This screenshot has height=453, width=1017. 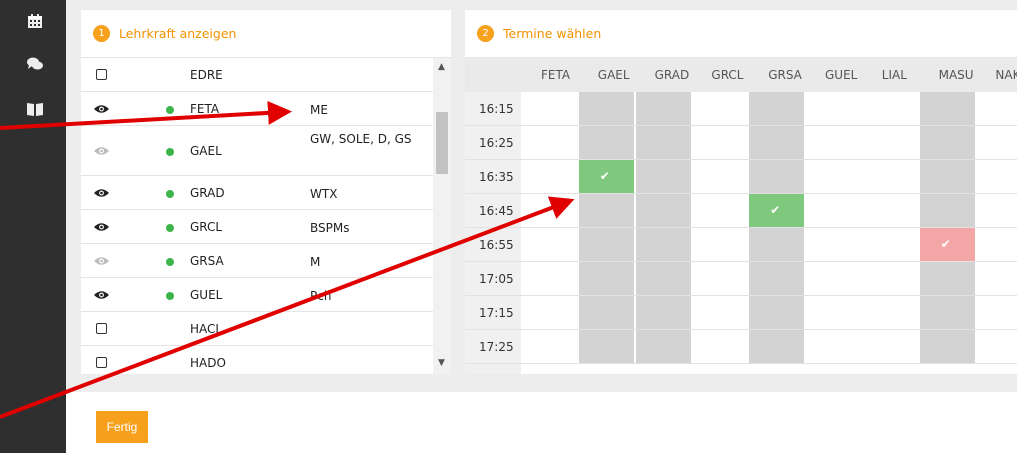 I want to click on list-item: GAEL GW, SOLE, D, GS, so click(x=257, y=151).